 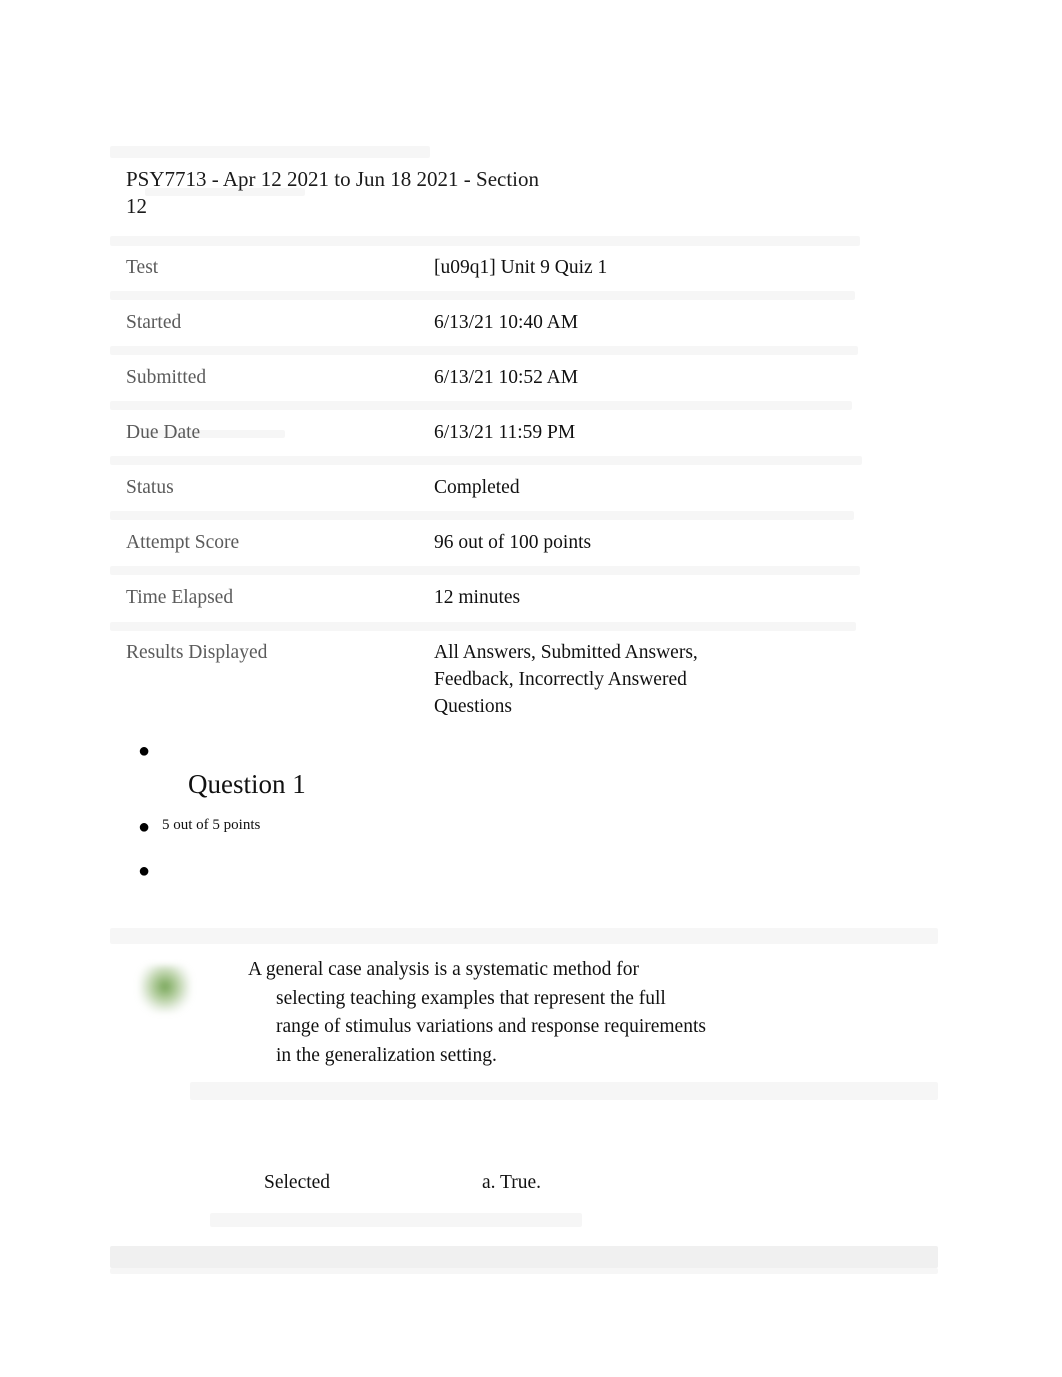 I want to click on table-row: Attempt Score 96 out of 100 points, so click(x=496, y=550).